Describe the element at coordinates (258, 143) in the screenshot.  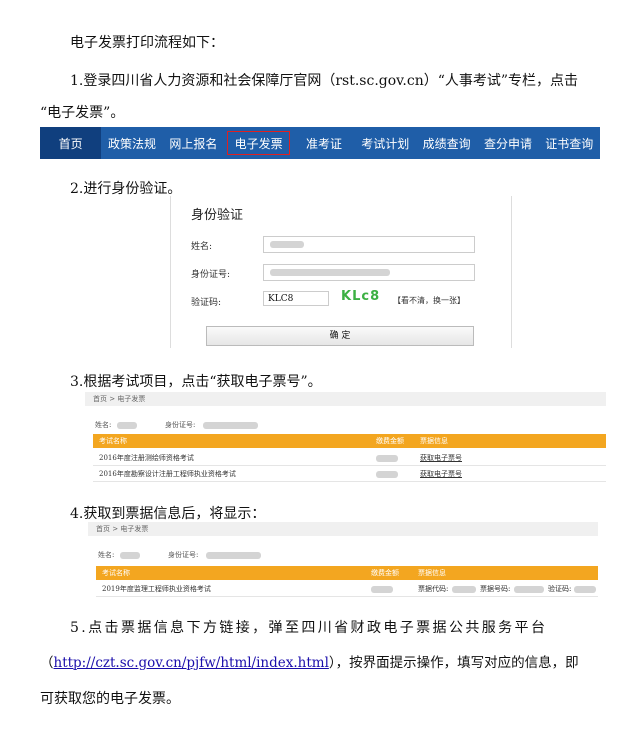
I see `nav-e-invoice: 电子发票` at that location.